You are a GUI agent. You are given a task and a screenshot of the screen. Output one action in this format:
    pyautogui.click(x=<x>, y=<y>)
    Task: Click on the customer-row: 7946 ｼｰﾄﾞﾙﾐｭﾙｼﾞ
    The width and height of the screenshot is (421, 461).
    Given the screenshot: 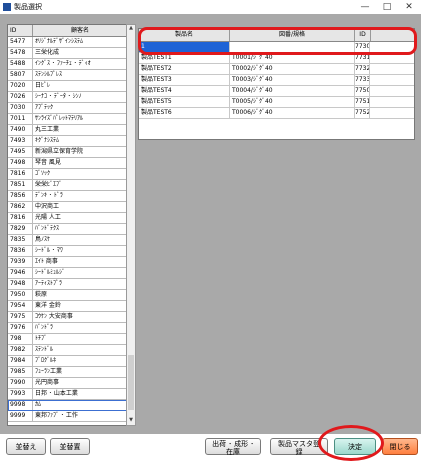 What is the action you would take?
    pyautogui.click(x=67, y=273)
    